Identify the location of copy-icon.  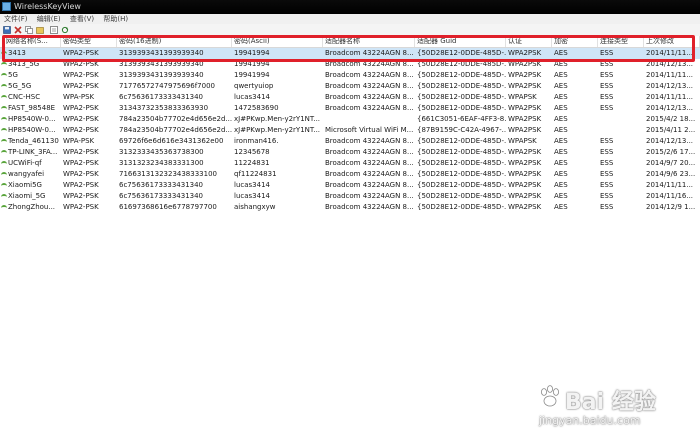
(29, 30).